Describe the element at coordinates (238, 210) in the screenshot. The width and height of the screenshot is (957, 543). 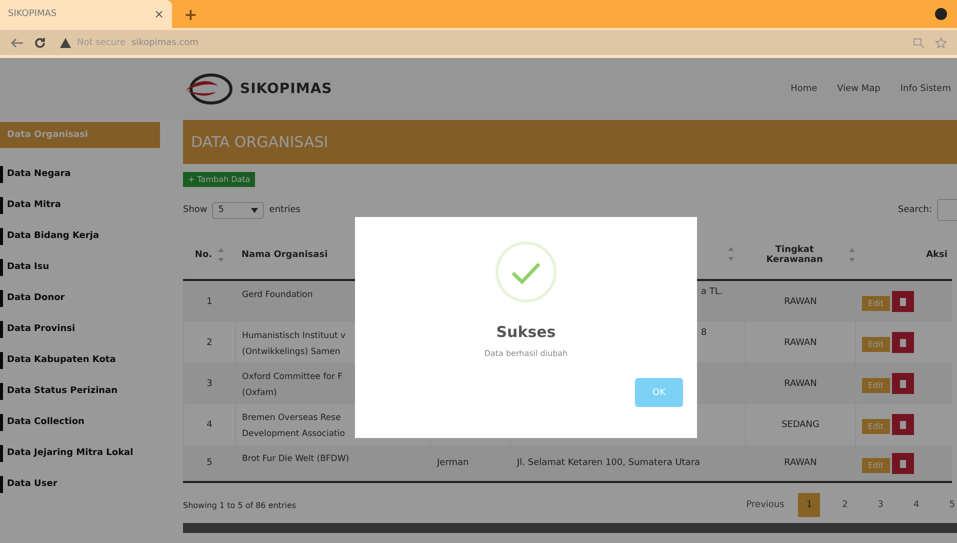
I see `entries-select: 5` at that location.